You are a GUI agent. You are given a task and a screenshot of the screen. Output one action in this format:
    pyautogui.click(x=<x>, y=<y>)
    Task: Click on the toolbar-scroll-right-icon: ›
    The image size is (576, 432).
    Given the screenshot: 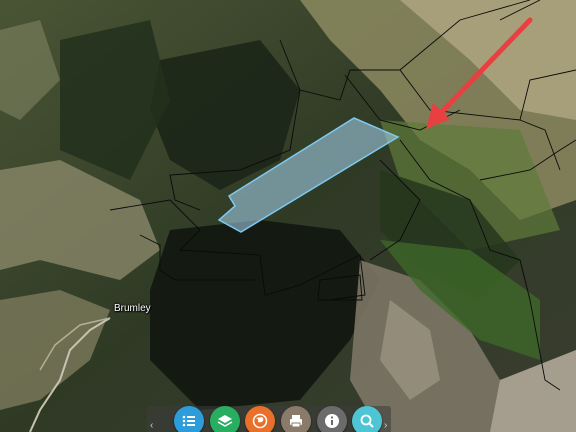 What is the action you would take?
    pyautogui.click(x=385, y=425)
    